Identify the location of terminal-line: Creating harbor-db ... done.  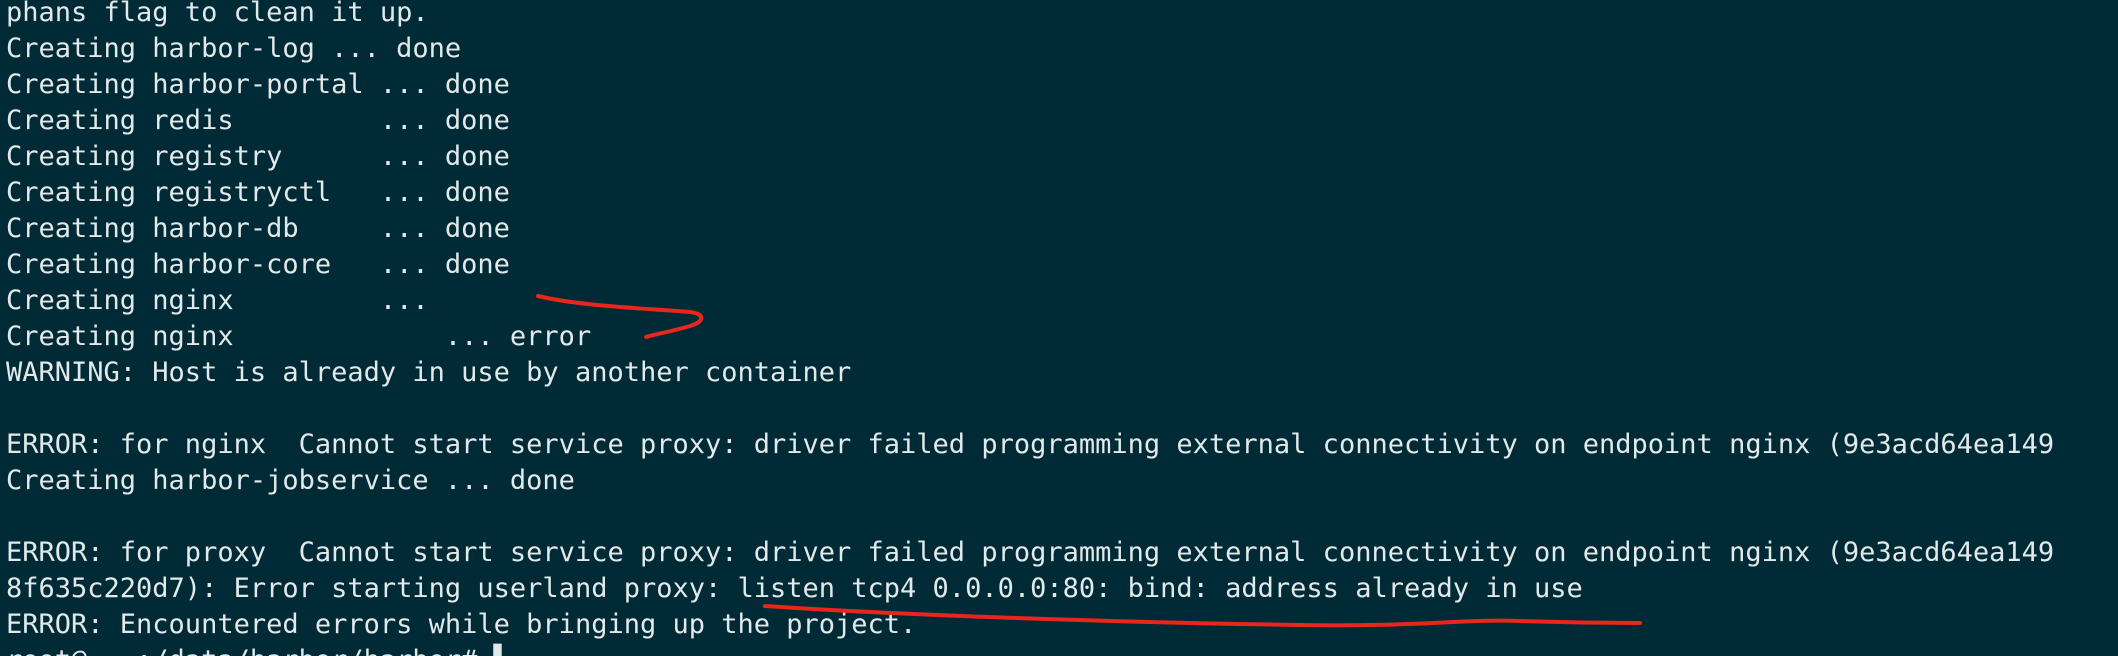
(258, 228).